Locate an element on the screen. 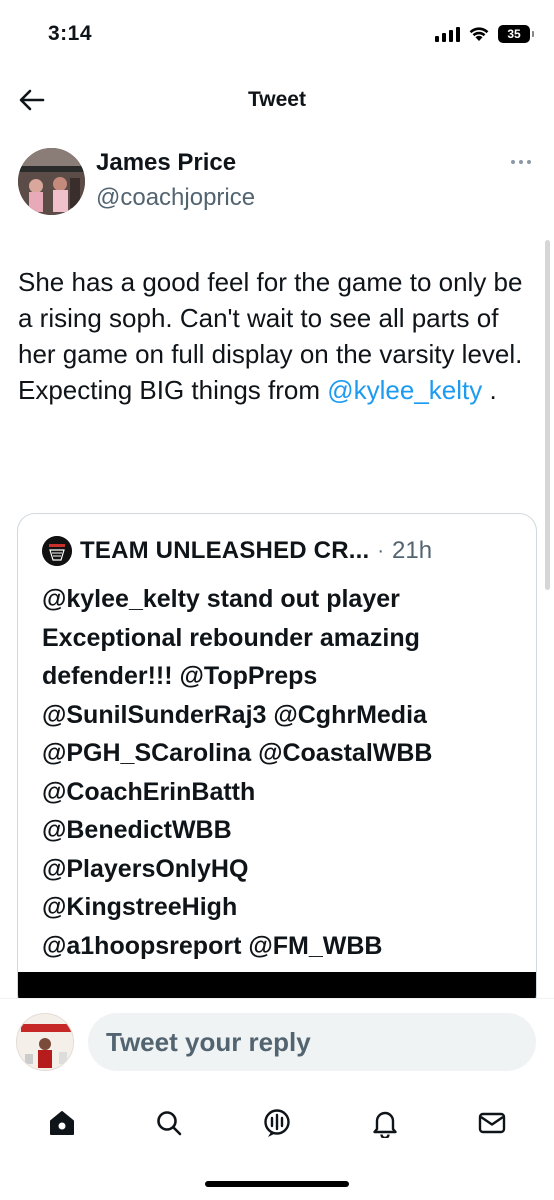  battery-level: 35 is located at coordinates (514, 34).